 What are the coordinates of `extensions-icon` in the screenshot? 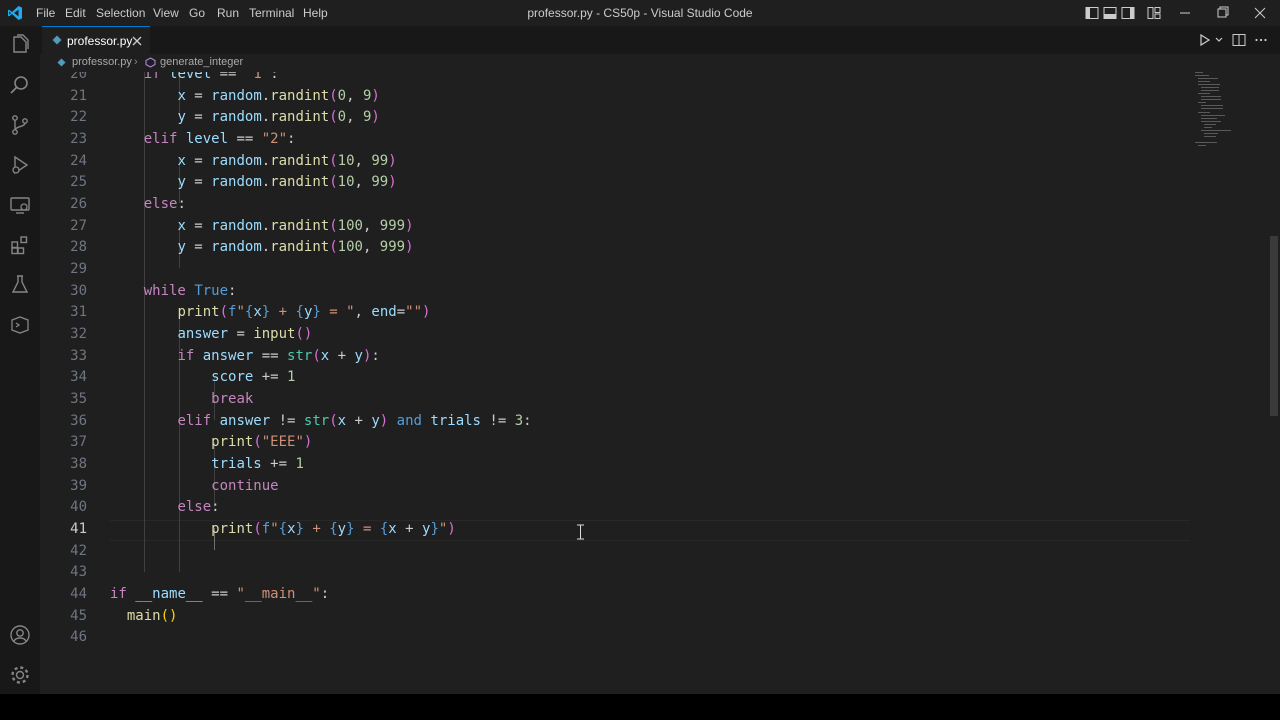 It's located at (20, 245).